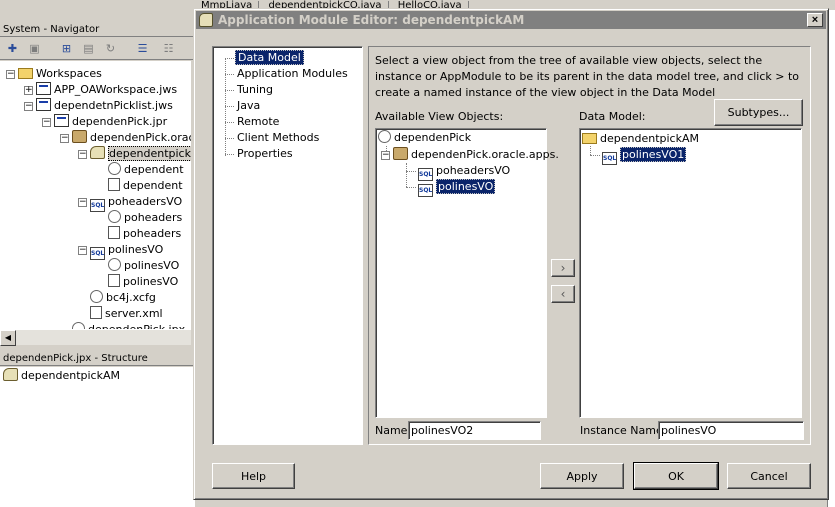 This screenshot has height=507, width=835. I want to click on tree-node-root: dependenPick, so click(424, 138).